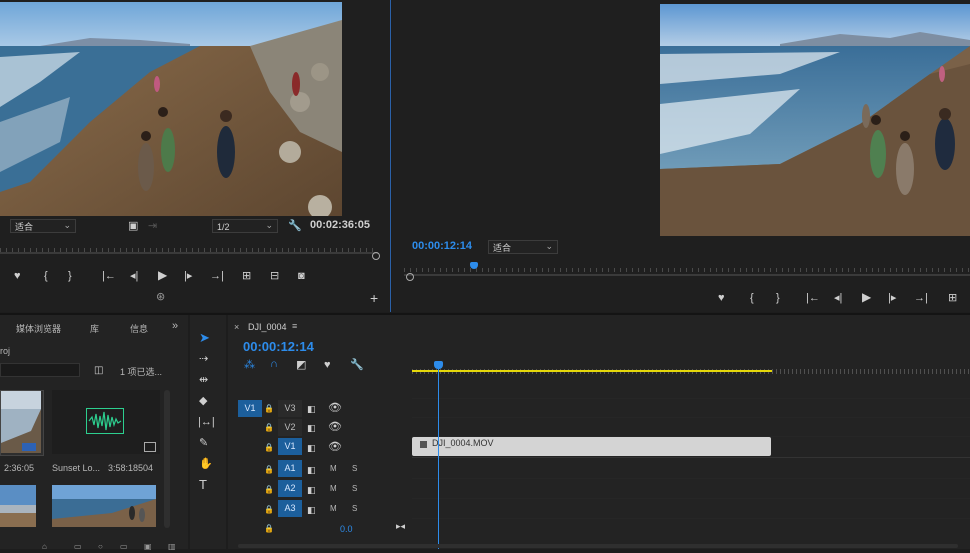  Describe the element at coordinates (44, 547) in the screenshot. I see `list-view-icon: ⌂` at that location.